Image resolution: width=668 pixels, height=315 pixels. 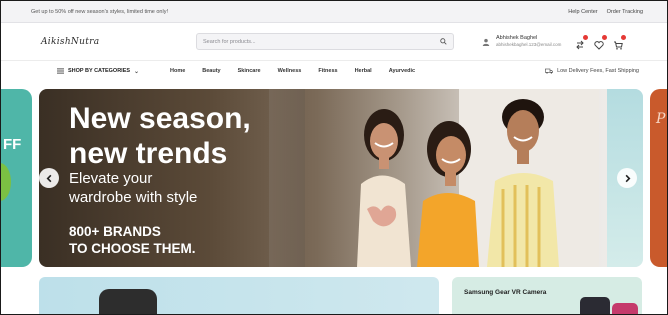 I want to click on compare-icon, so click(x=582, y=41).